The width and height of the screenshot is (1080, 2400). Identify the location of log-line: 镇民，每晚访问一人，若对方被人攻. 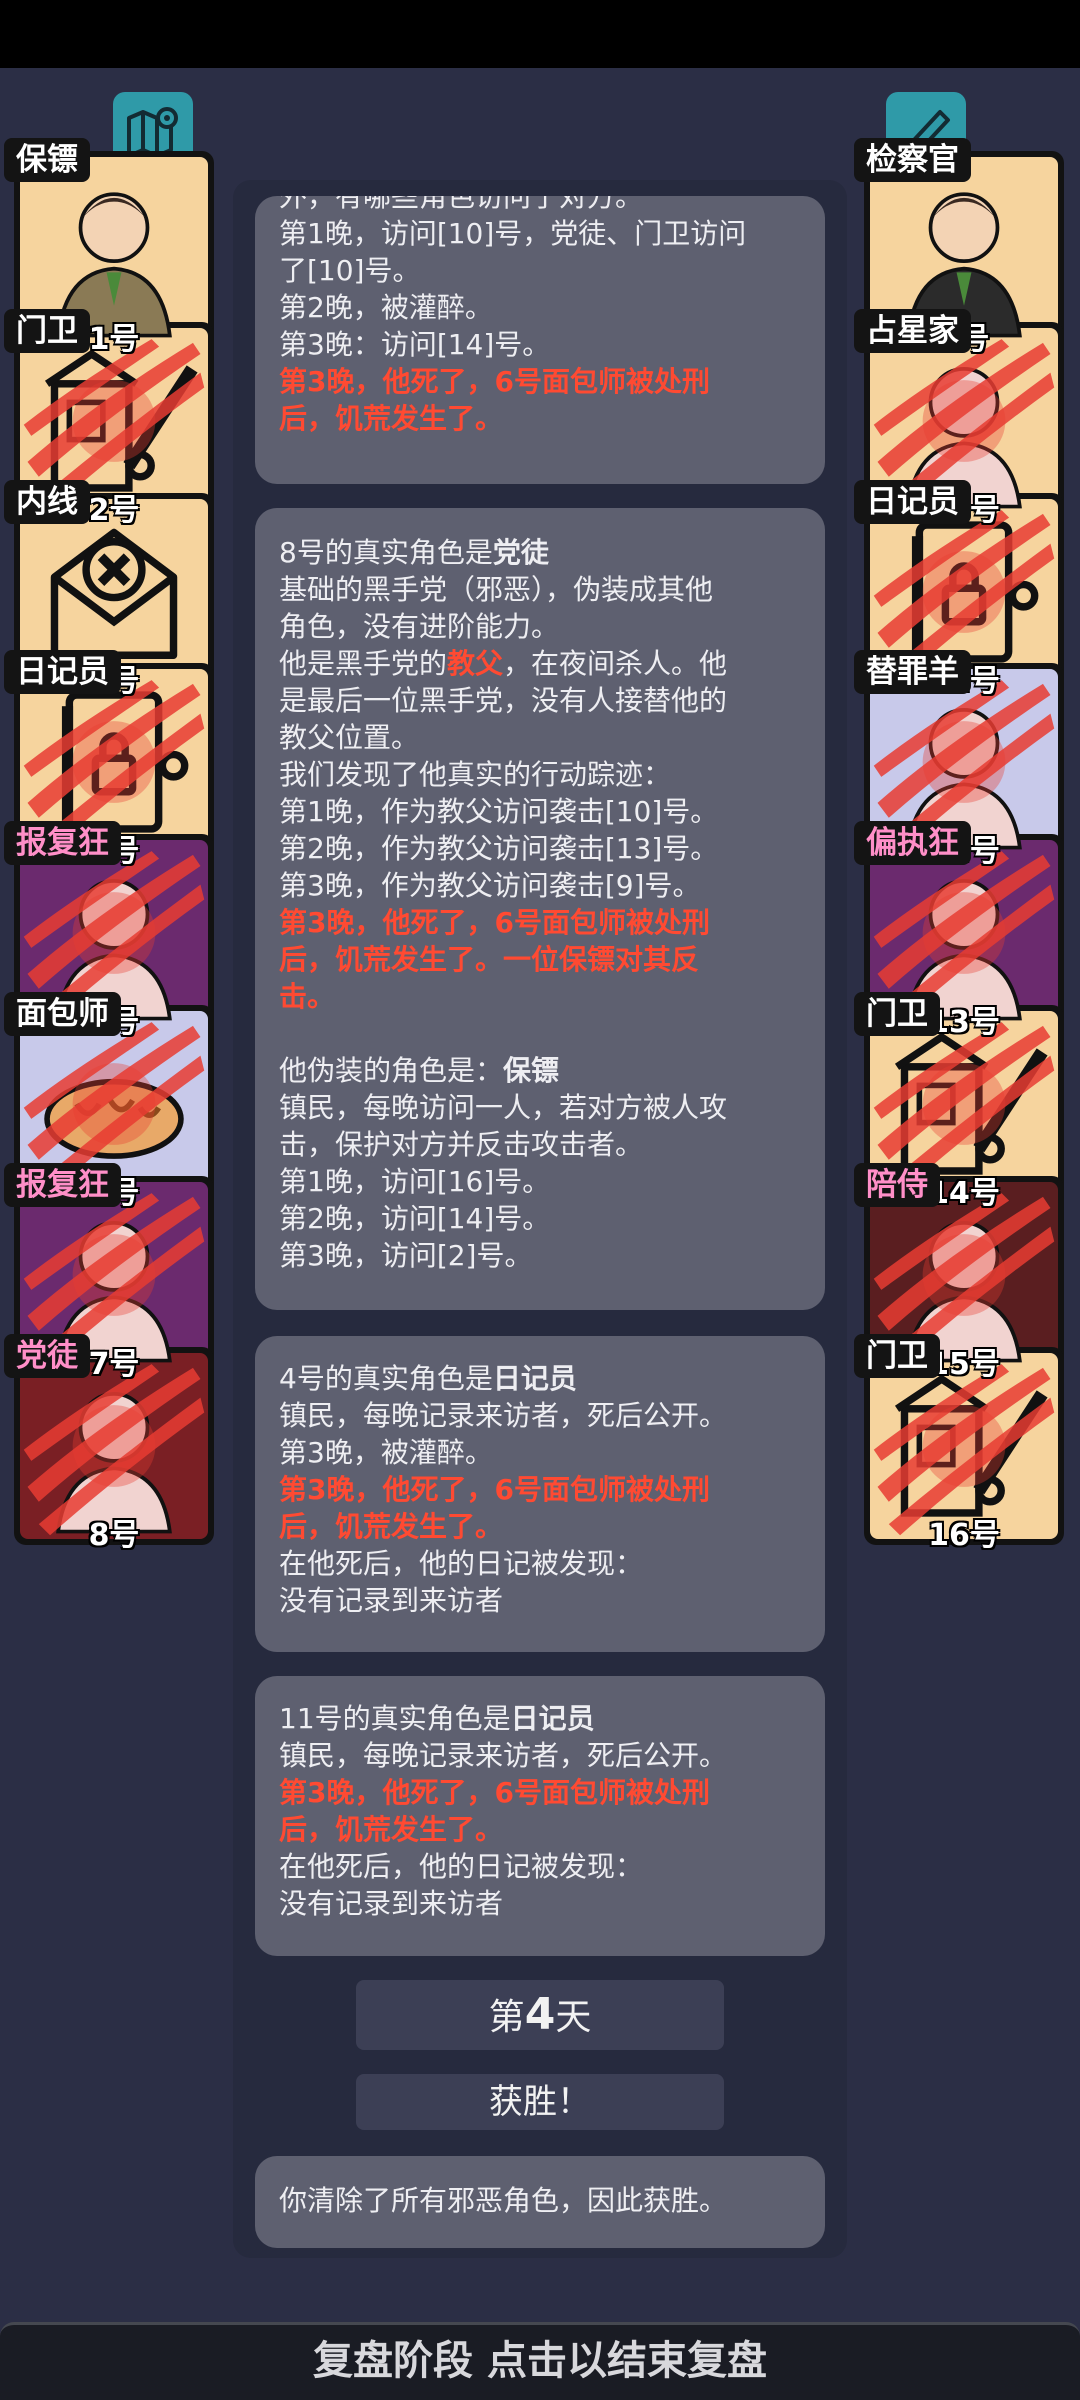
(503, 1107).